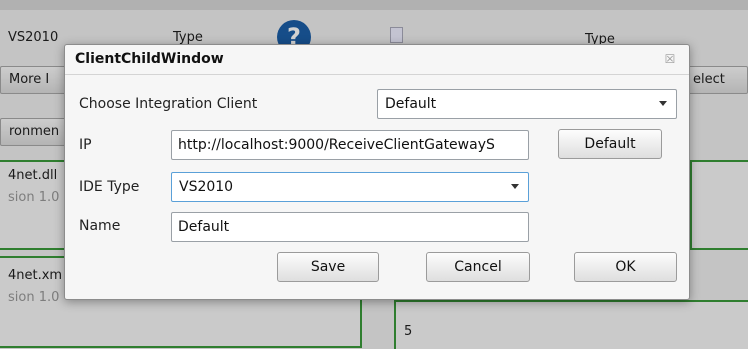 The image size is (748, 349). Describe the element at coordinates (100, 226) in the screenshot. I see `name-label: Name` at that location.